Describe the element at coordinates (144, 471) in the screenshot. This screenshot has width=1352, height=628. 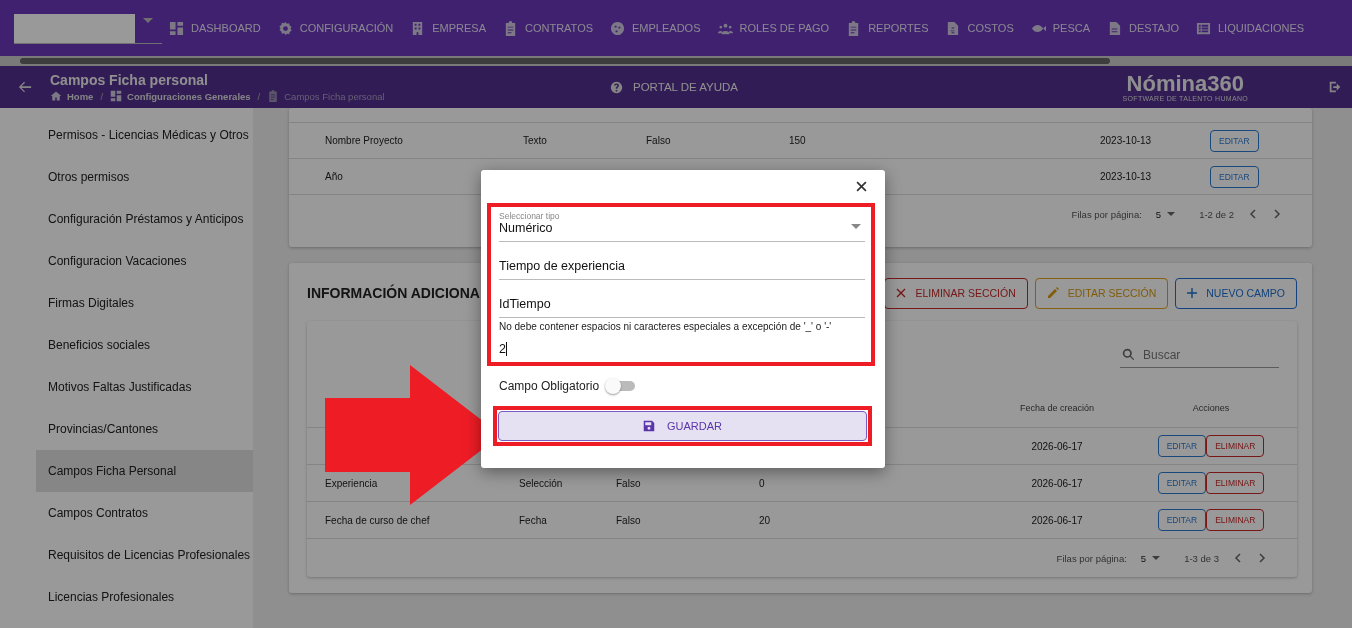
I see `sidebar-item: Campos Ficha Personal` at that location.